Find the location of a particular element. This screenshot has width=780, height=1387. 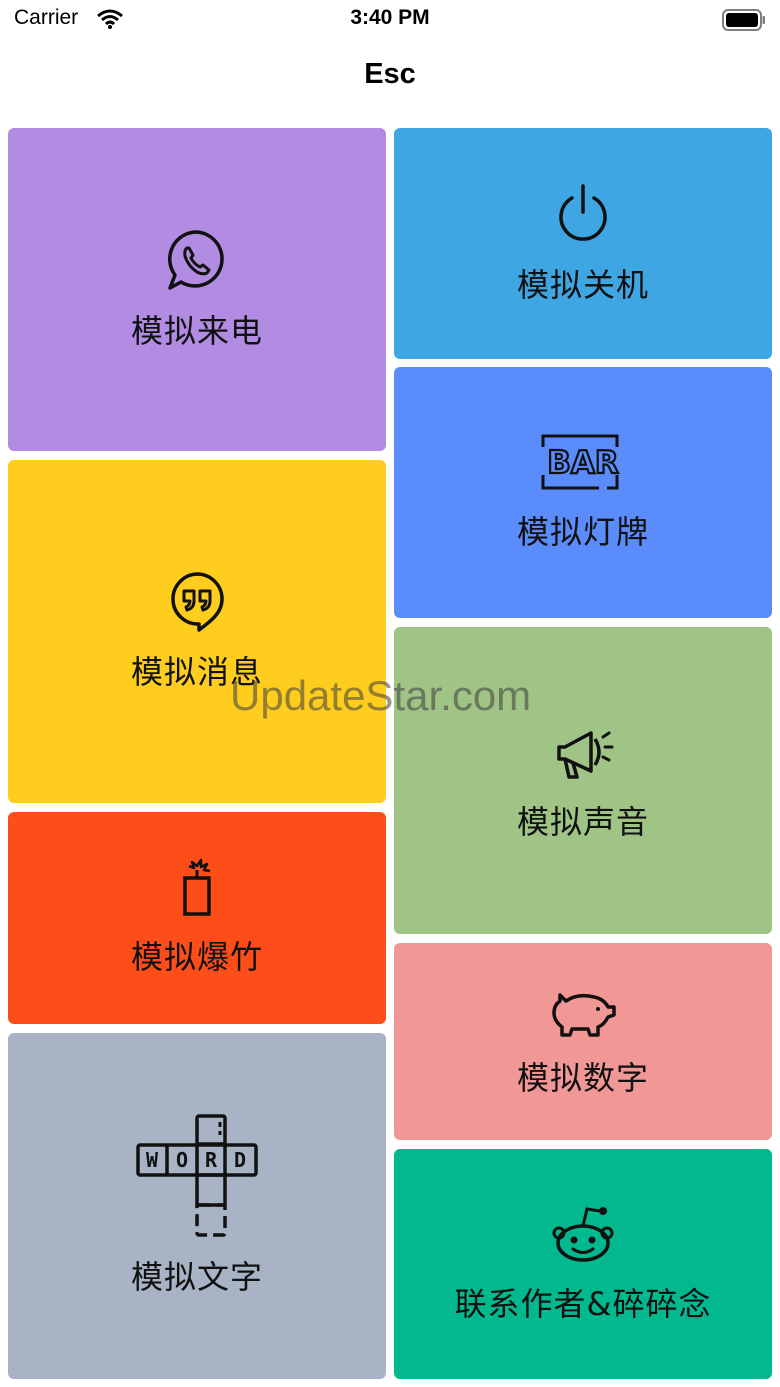

crossword-letter: R is located at coordinates (211, 1160).